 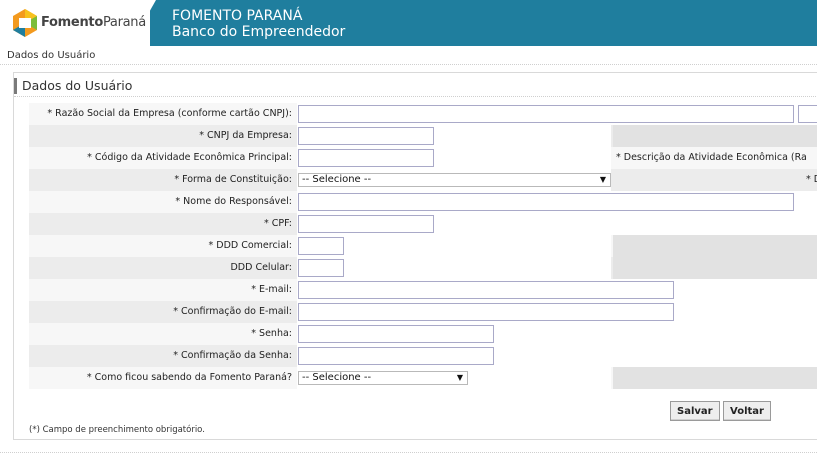 I want to click on confirm-senha-input, so click(x=396, y=356).